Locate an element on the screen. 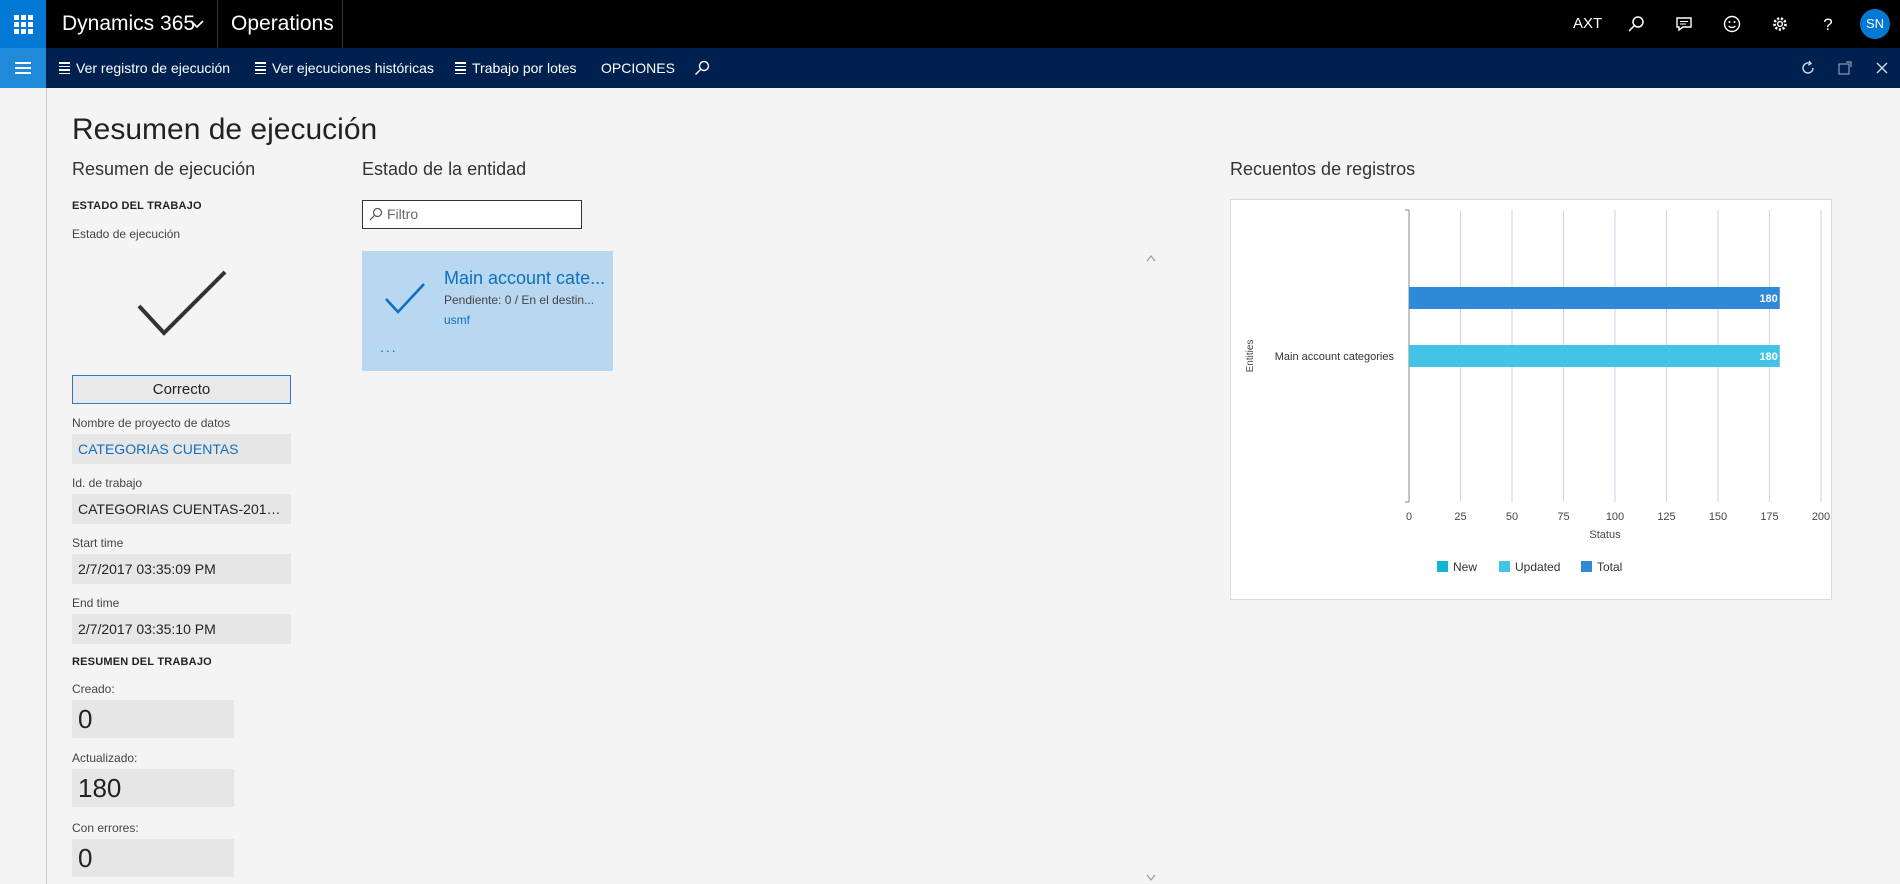 The height and width of the screenshot is (884, 1900). legend-label-new: New is located at coordinates (1465, 567).